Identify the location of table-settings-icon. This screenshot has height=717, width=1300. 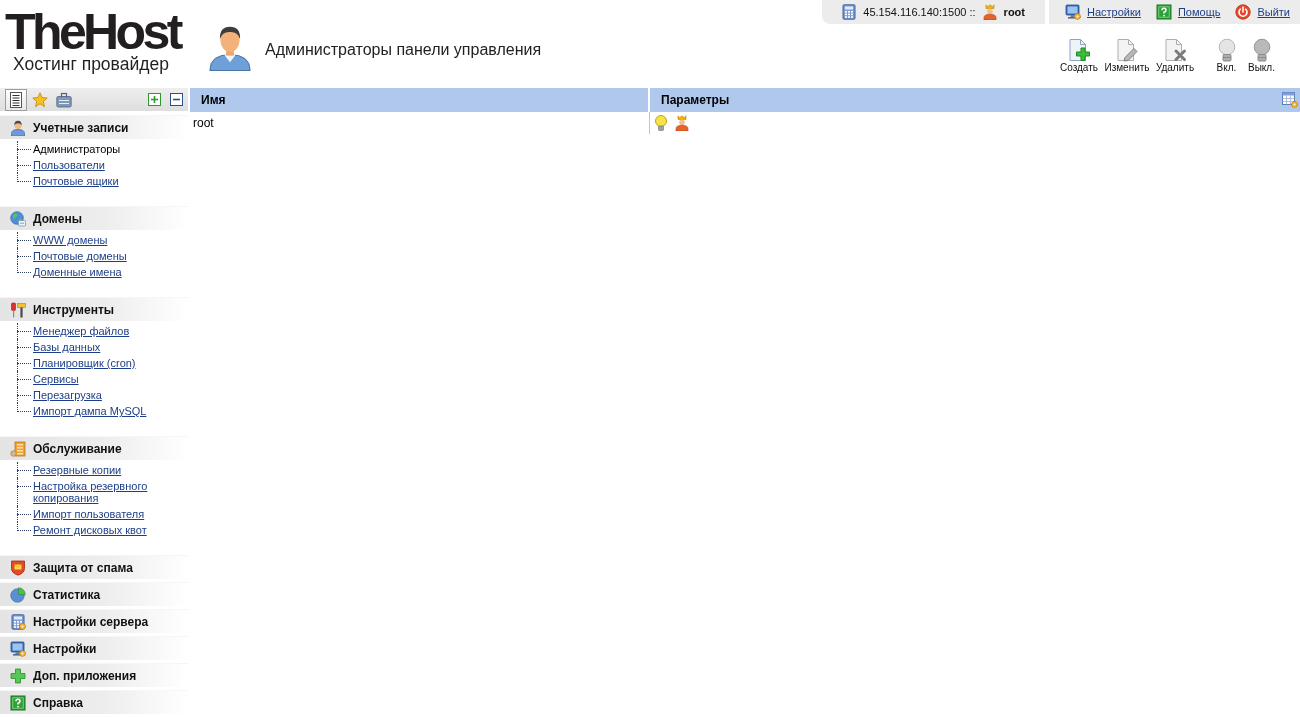
(1290, 100).